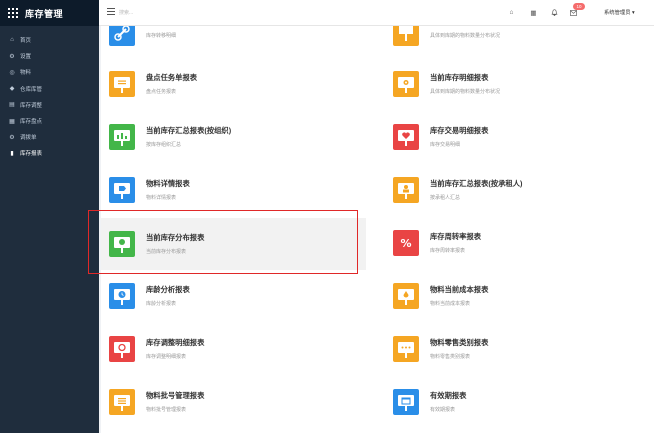 Image resolution: width=654 pixels, height=433 pixels. I want to click on sidebar-menu: ⌂ 首页 ⚙ 设置 ◎ 物料 ◆ 仓库库管 ▤ 库存调整 ▦ 库存盘点 ⚙ 调拨单 ▮ 库存报表, so click(49, 97).